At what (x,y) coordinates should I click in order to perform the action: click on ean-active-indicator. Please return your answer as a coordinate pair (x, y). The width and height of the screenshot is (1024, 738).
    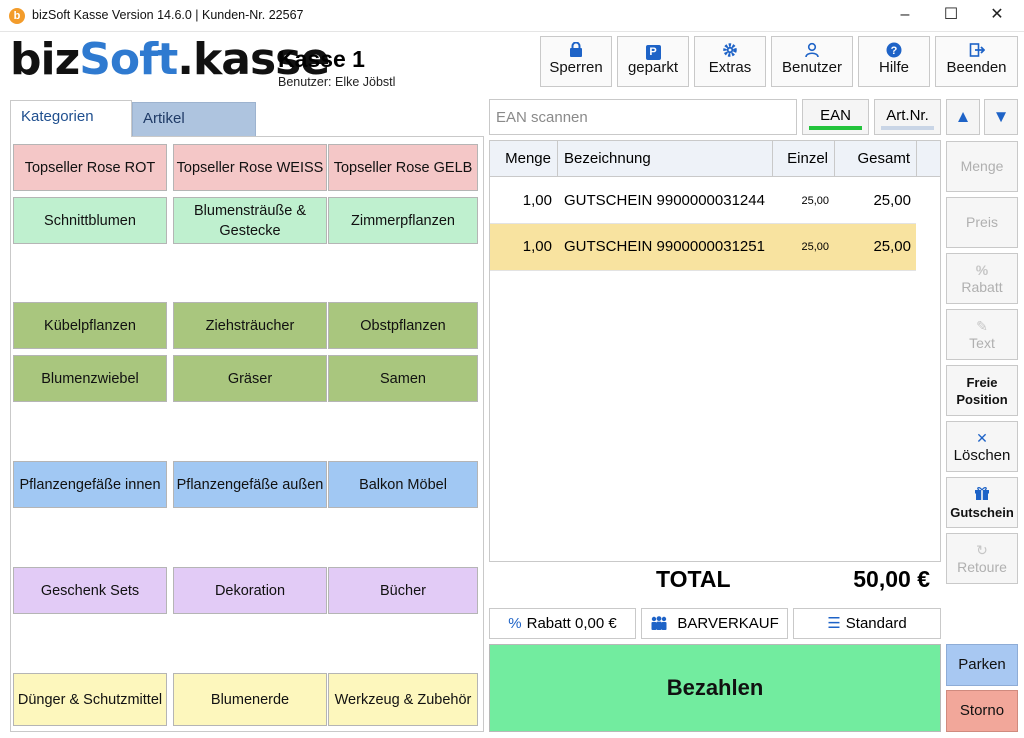
    Looking at the image, I should click on (835, 128).